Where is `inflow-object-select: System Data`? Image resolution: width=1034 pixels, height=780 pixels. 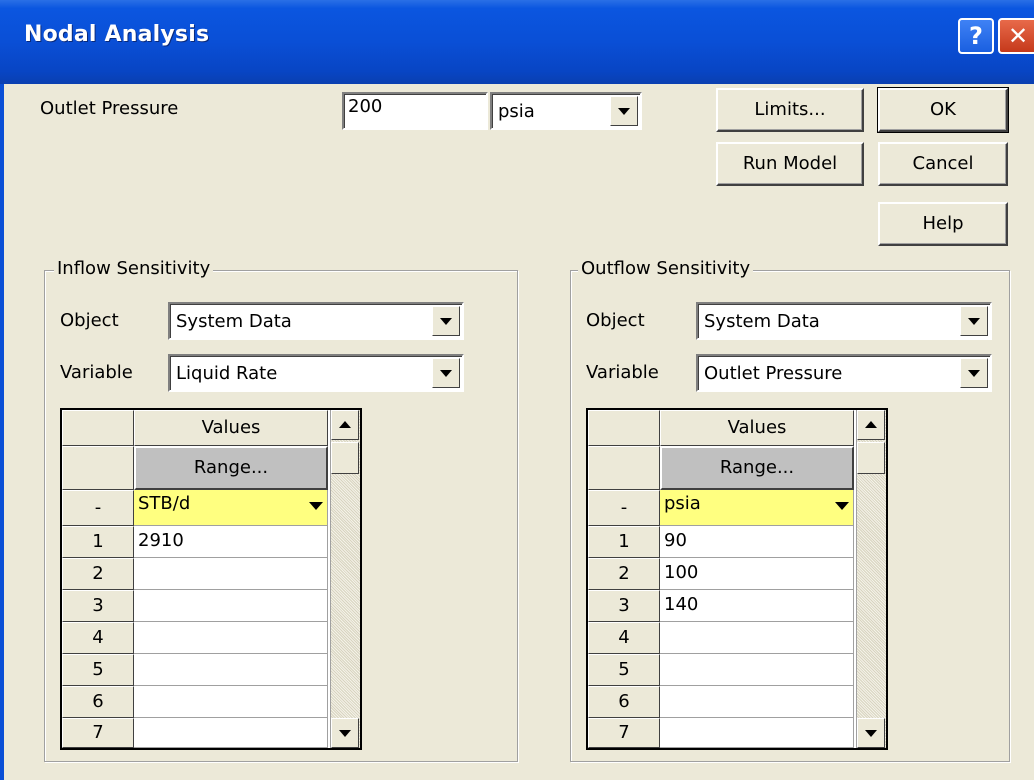 inflow-object-select: System Data is located at coordinates (316, 321).